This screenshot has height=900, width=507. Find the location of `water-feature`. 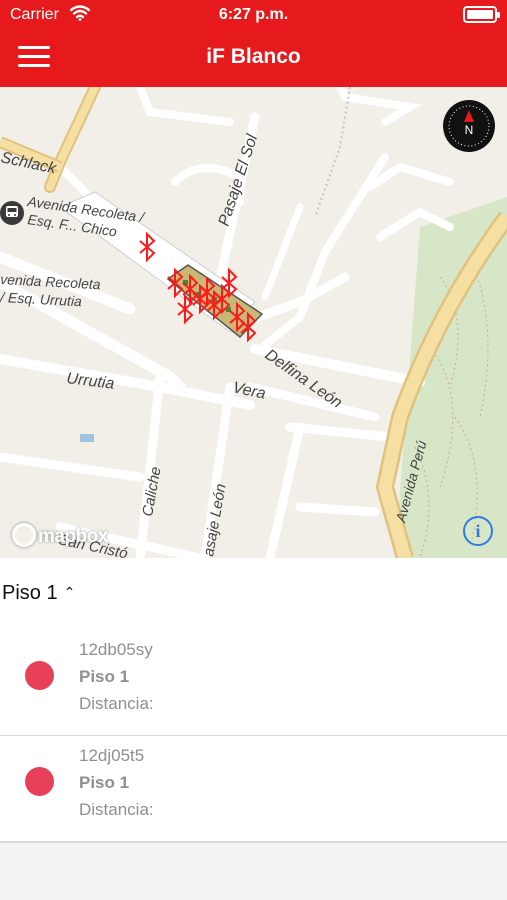

water-feature is located at coordinates (87, 438).